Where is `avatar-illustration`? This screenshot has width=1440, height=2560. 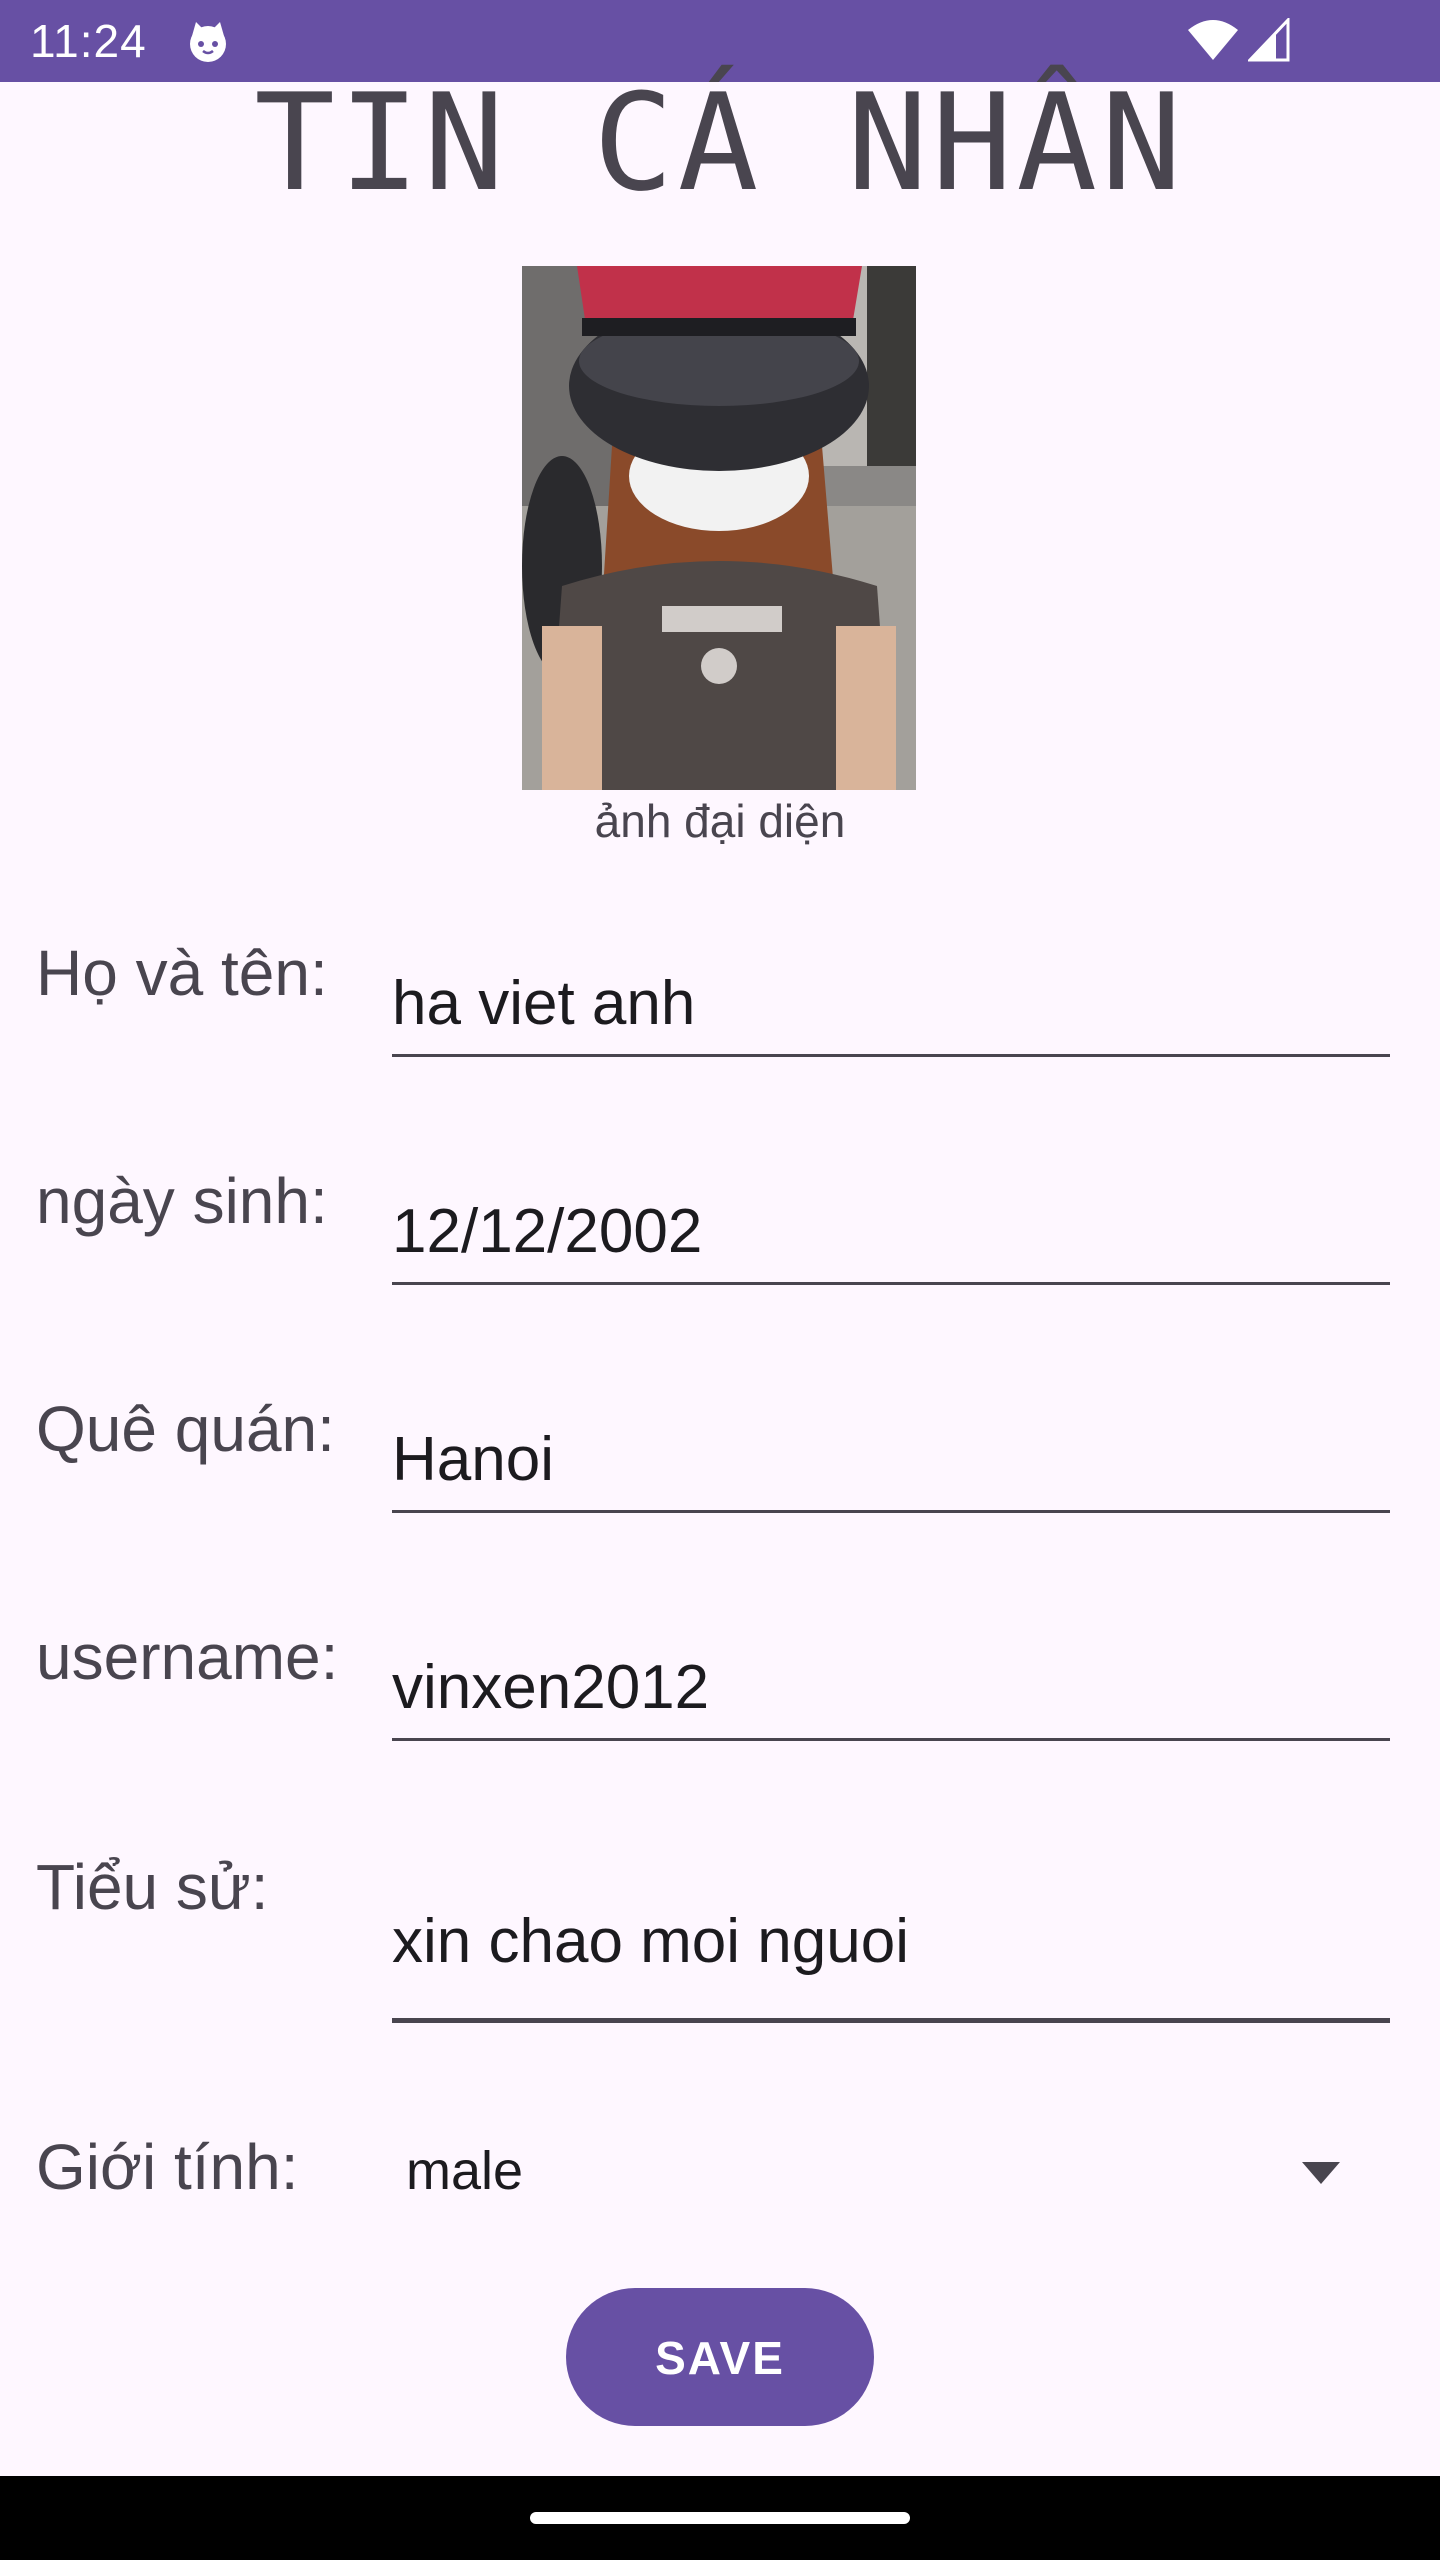
avatar-illustration is located at coordinates (719, 528).